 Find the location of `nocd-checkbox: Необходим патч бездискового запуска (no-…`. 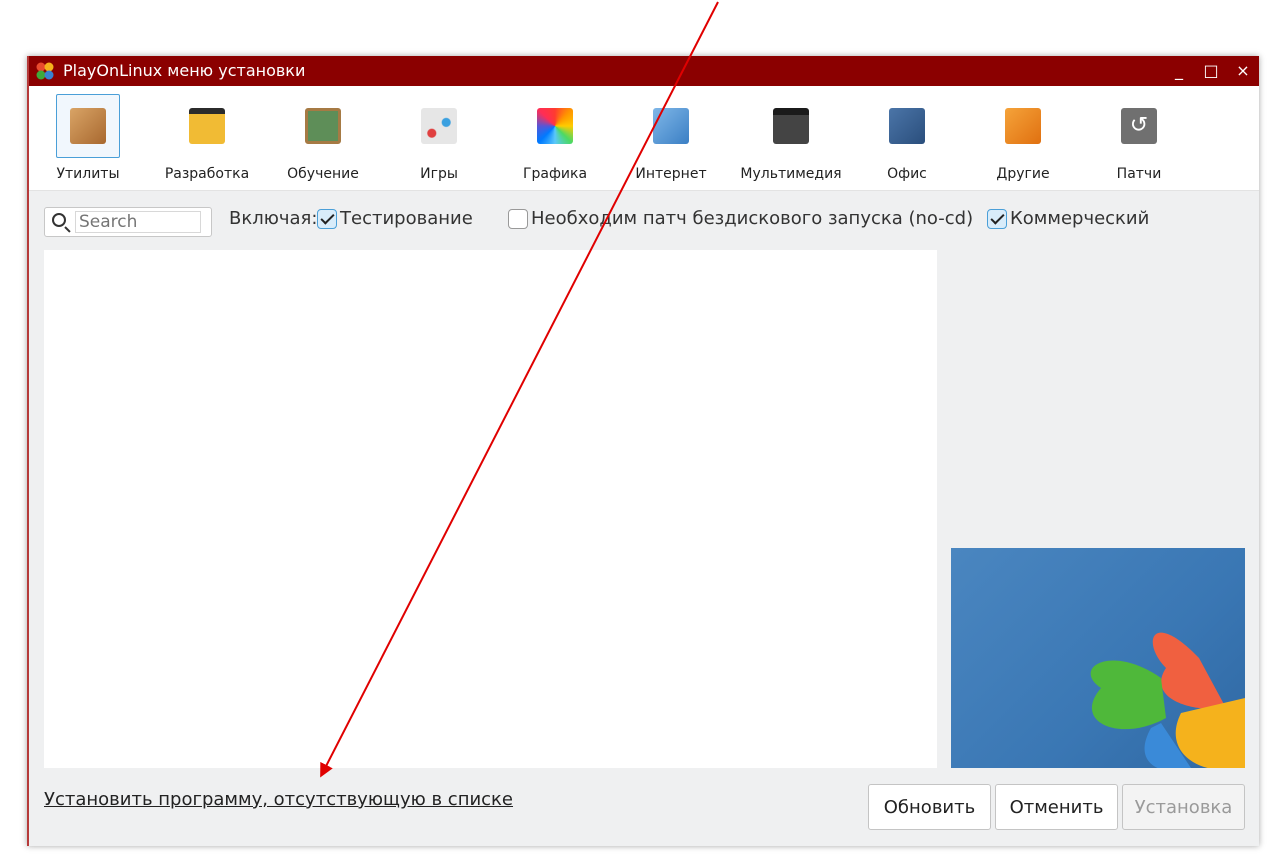

nocd-checkbox: Необходим патч бездискового запуска (no-… is located at coordinates (740, 218).